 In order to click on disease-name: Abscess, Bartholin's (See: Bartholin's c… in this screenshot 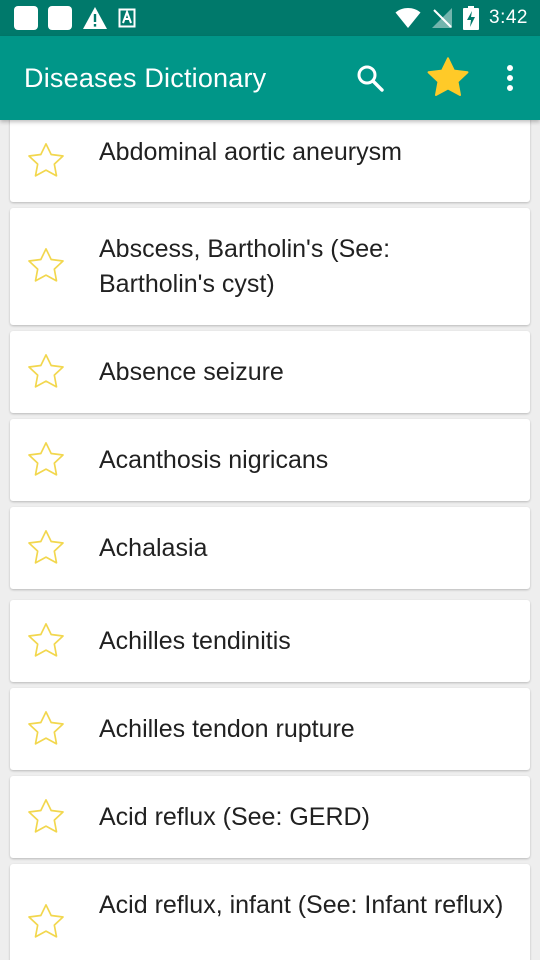, I will do `click(245, 266)`.